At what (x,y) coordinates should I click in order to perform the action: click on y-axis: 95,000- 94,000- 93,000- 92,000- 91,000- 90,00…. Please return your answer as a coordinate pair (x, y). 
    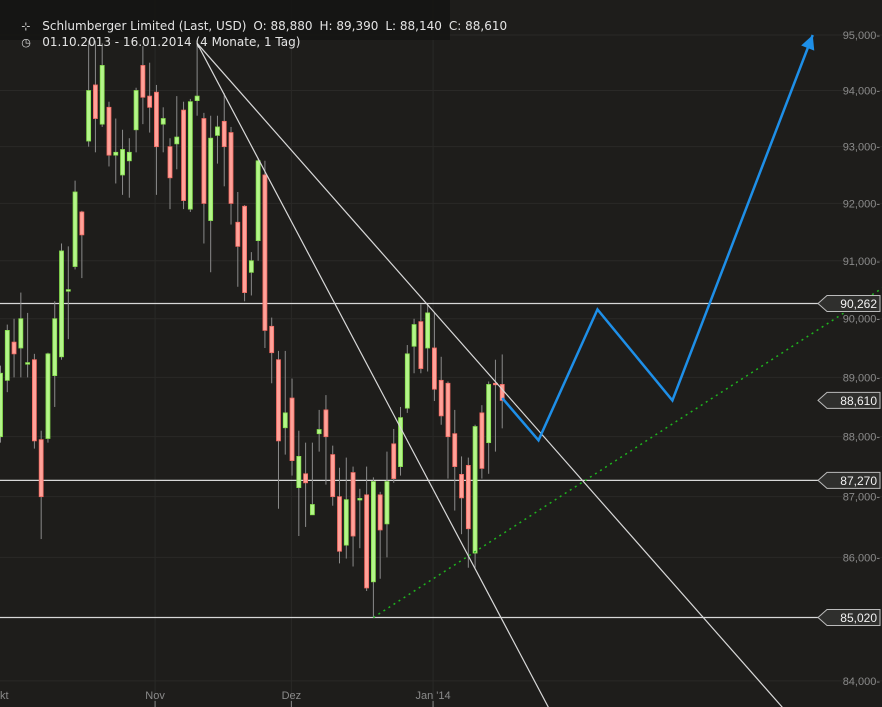
    Looking at the image, I should click on (862, 359).